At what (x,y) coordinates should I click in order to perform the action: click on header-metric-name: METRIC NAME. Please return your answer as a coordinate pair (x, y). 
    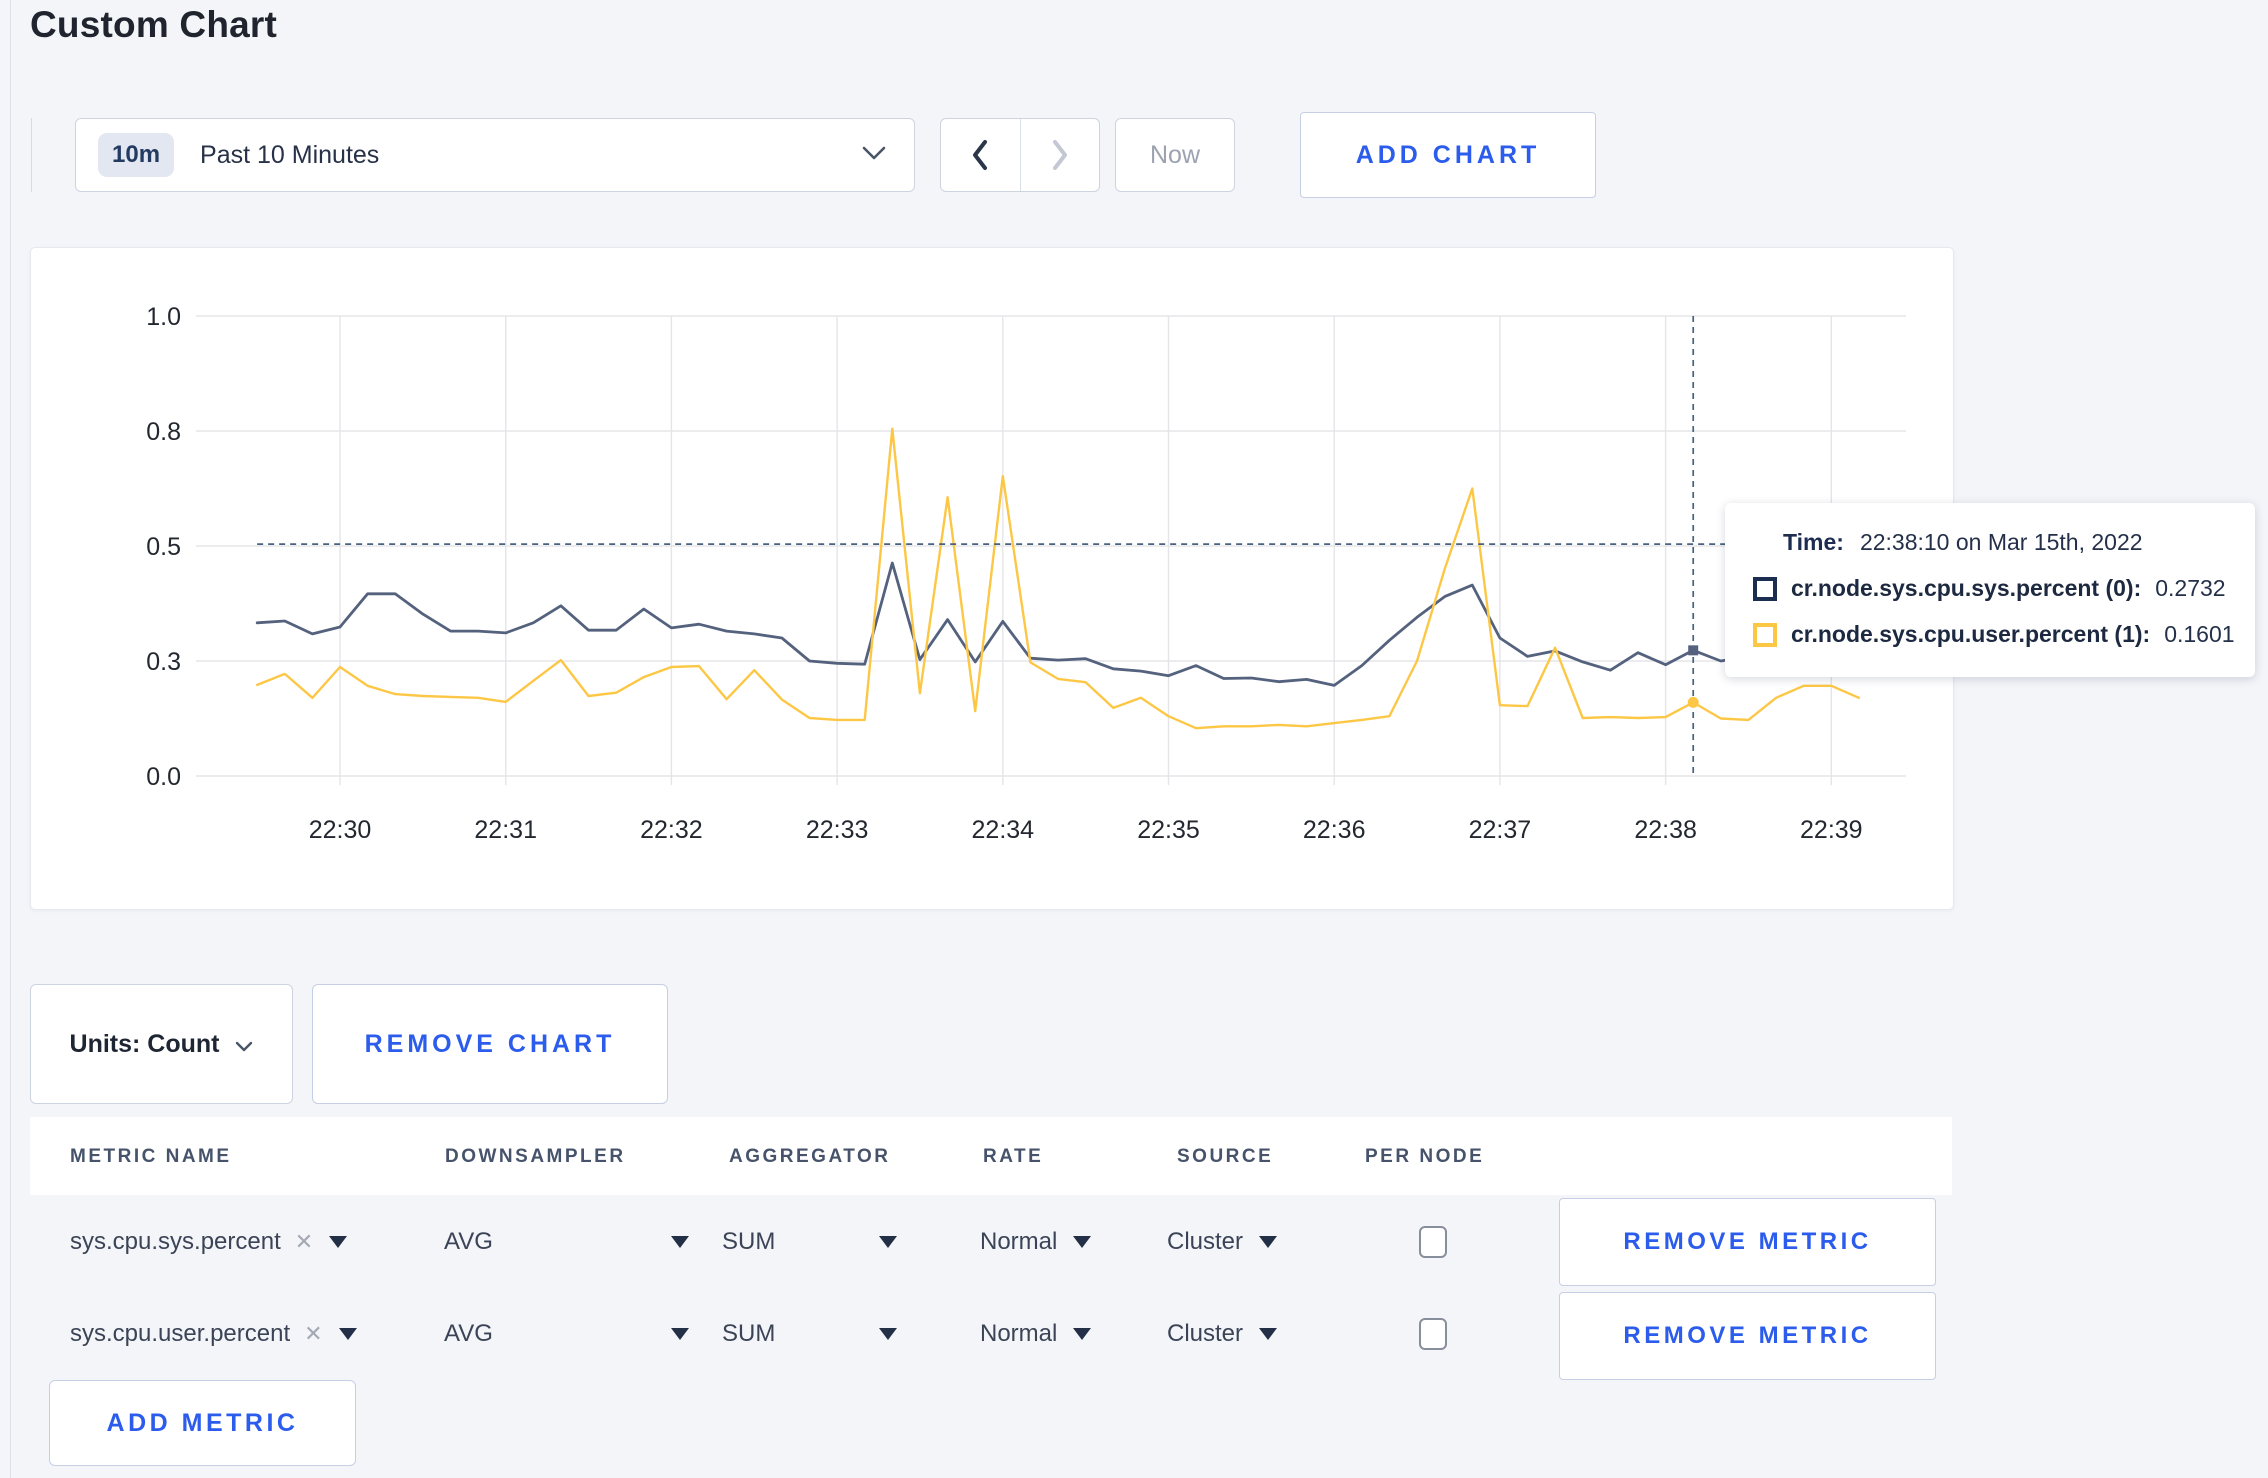
    Looking at the image, I should click on (151, 1156).